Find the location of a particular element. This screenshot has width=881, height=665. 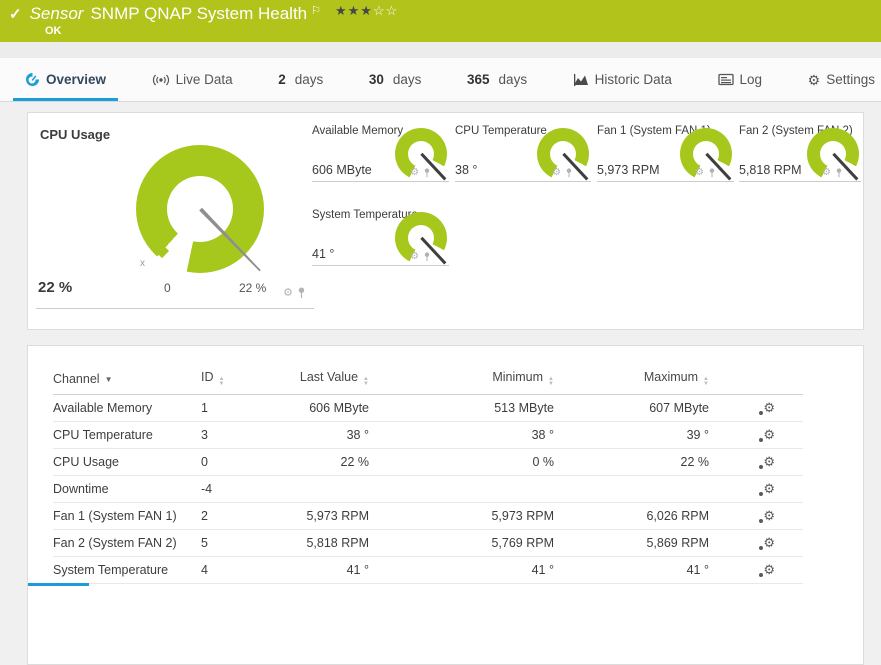

broadcast-icon is located at coordinates (160, 79).